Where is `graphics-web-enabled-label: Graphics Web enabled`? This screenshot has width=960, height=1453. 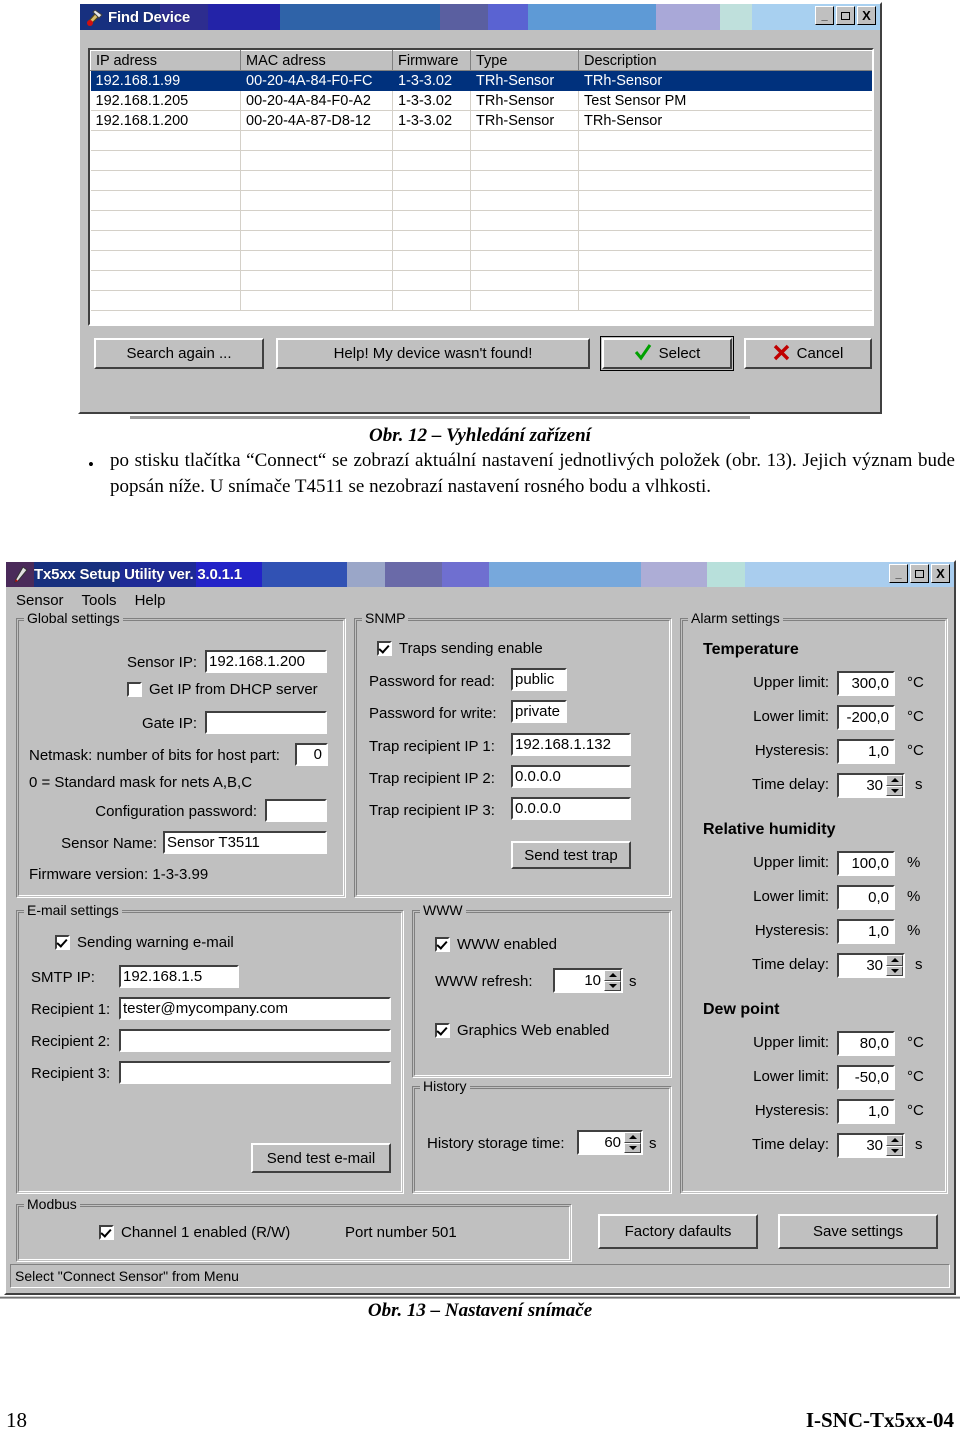 graphics-web-enabled-label: Graphics Web enabled is located at coordinates (533, 1030).